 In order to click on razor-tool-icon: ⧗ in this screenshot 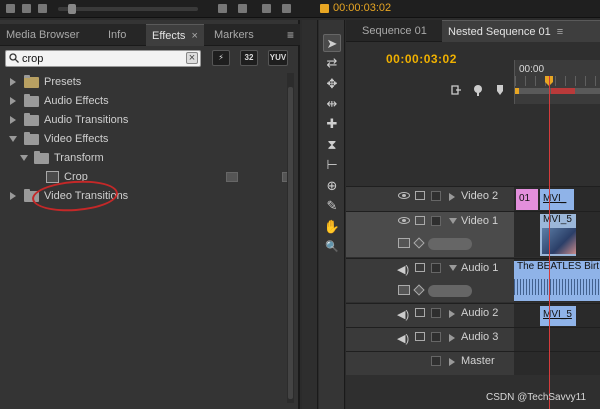, I will do `click(332, 145)`.